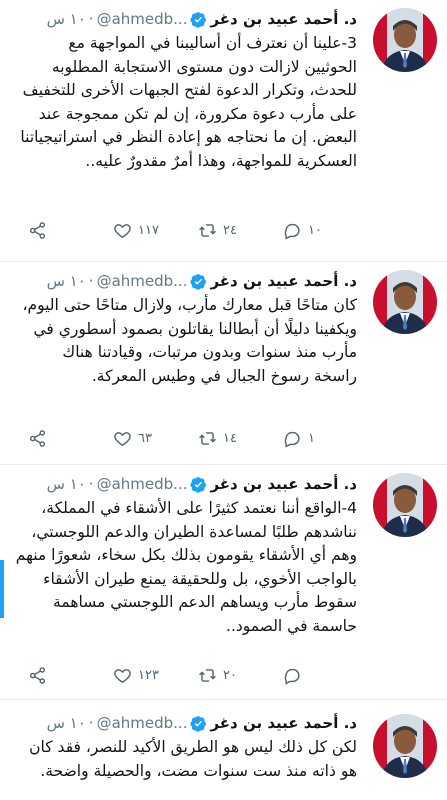  I want to click on retweet-count: ٢٤, so click(230, 230).